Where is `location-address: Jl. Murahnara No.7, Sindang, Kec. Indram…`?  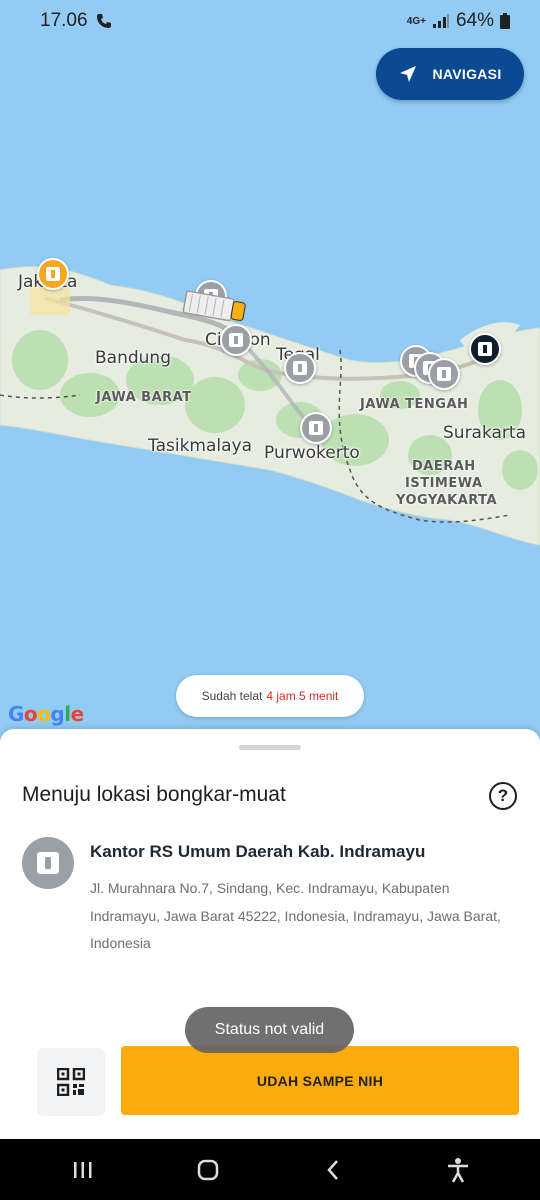 location-address: Jl. Murahnara No.7, Sindang, Kec. Indram… is located at coordinates (295, 915).